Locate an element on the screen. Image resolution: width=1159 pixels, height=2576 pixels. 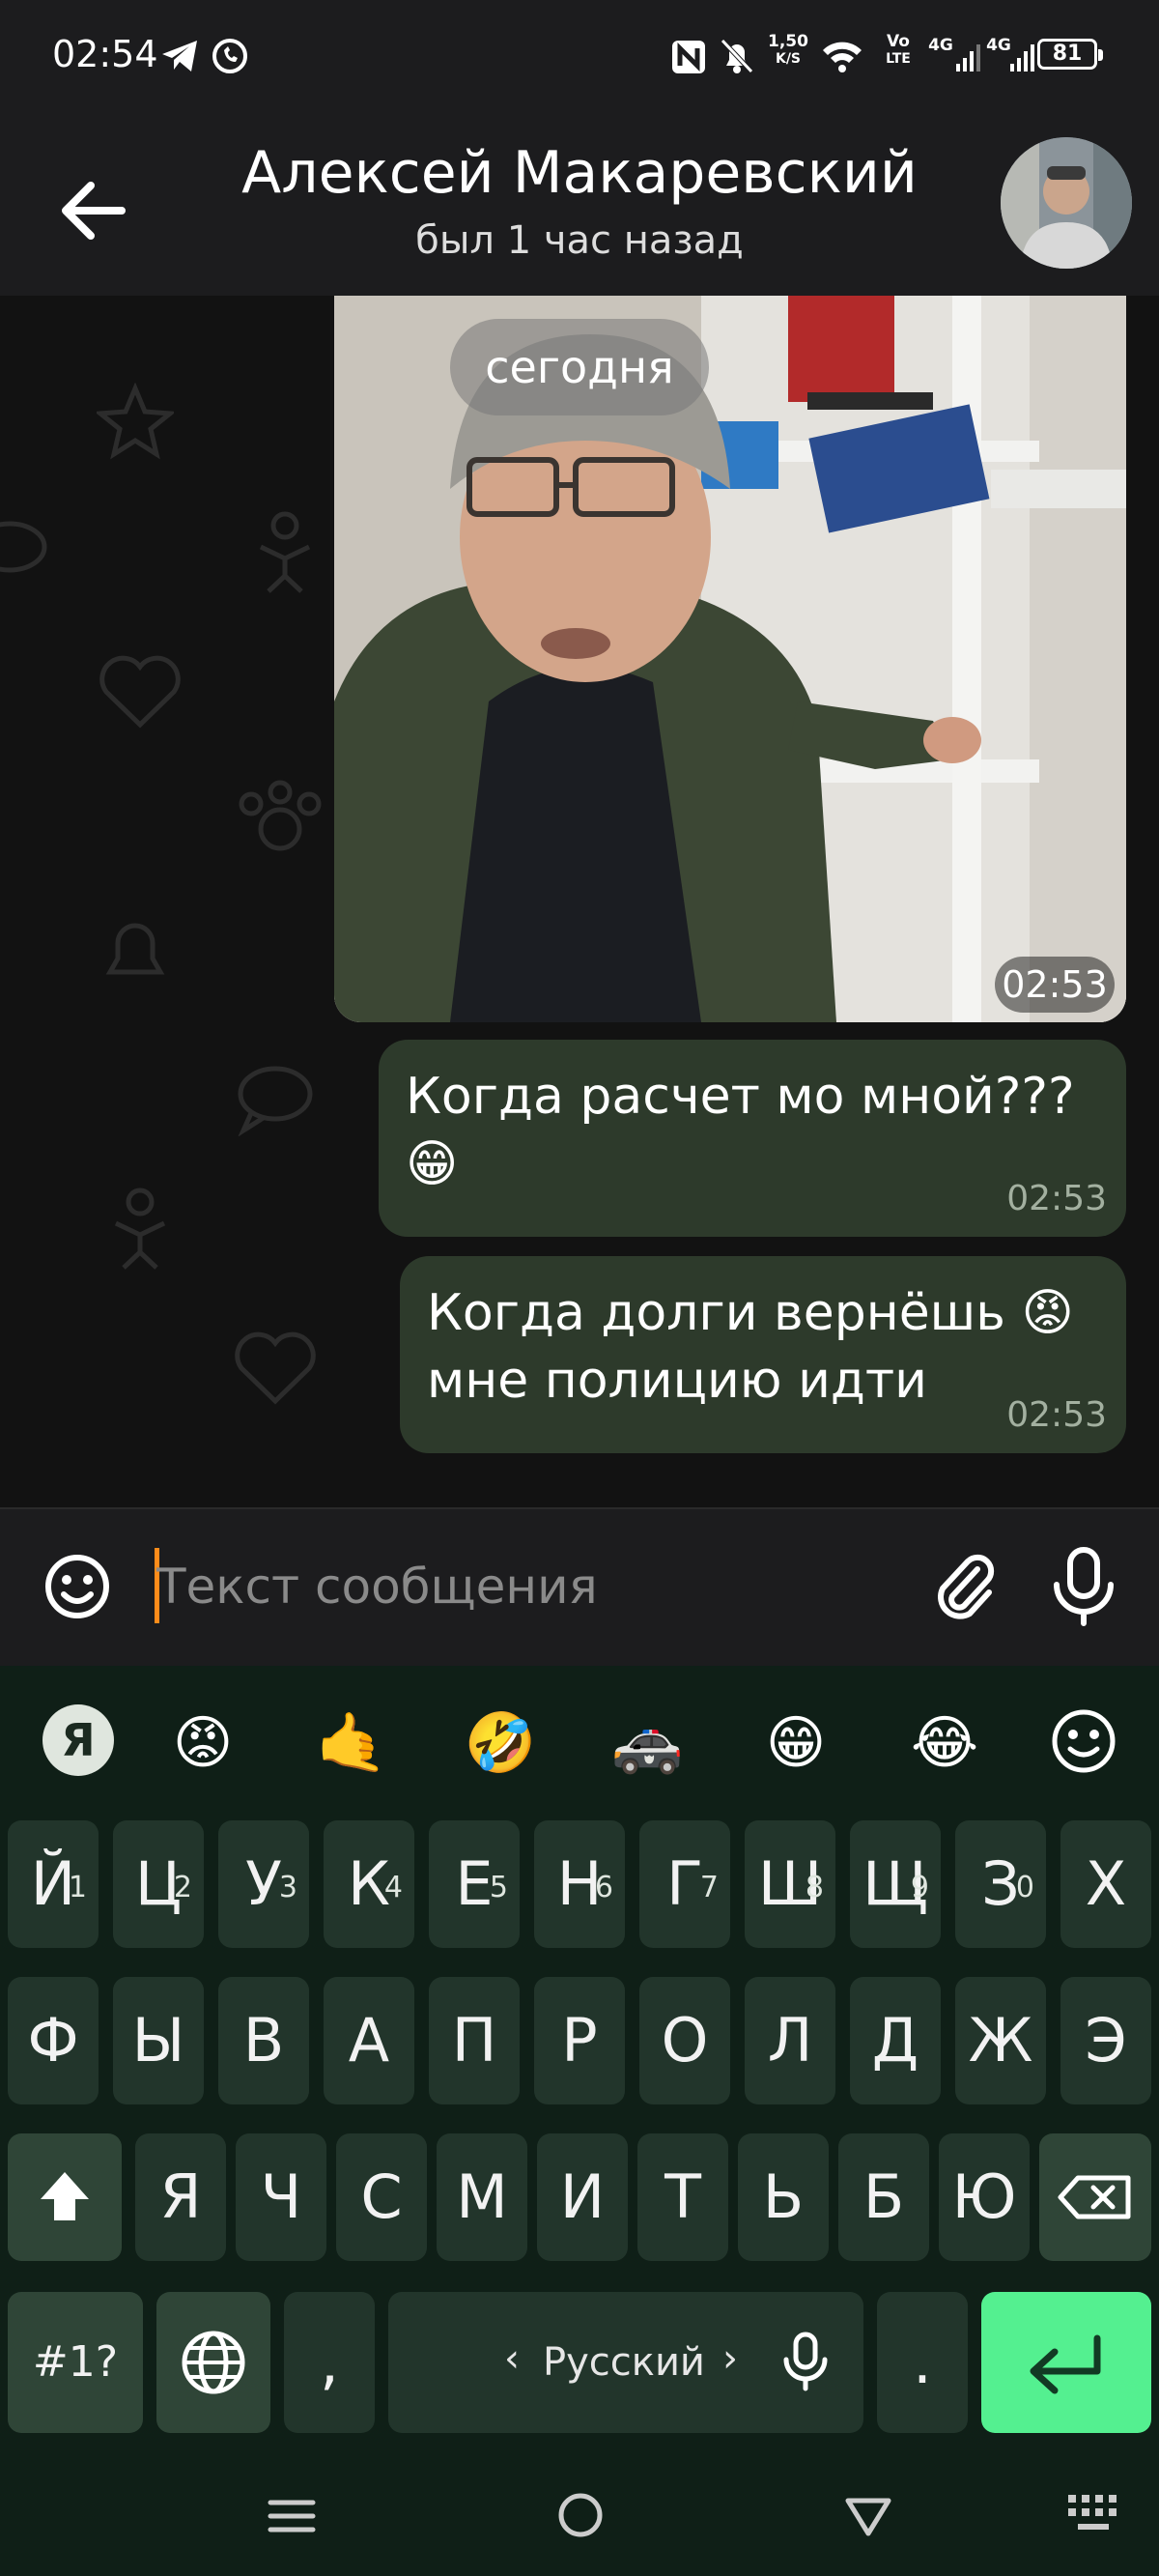
emoji-suggestion: 😡 is located at coordinates (203, 1743).